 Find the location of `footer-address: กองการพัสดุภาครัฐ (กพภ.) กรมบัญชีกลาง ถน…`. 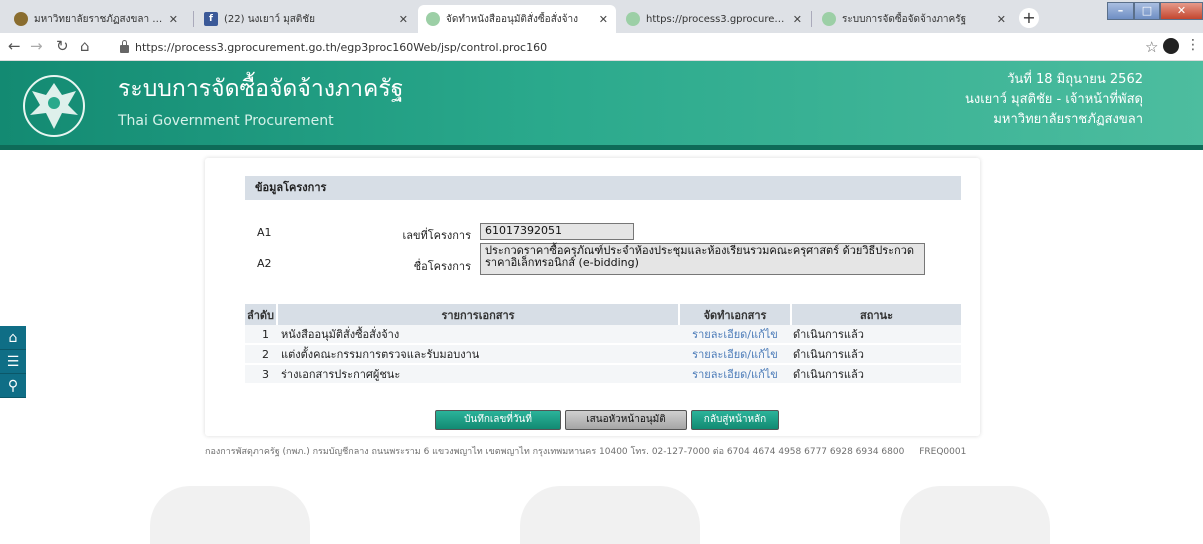

footer-address: กองการพัสดุภาครัฐ (กพภ.) กรมบัญชีกลาง ถน… is located at coordinates (555, 452).